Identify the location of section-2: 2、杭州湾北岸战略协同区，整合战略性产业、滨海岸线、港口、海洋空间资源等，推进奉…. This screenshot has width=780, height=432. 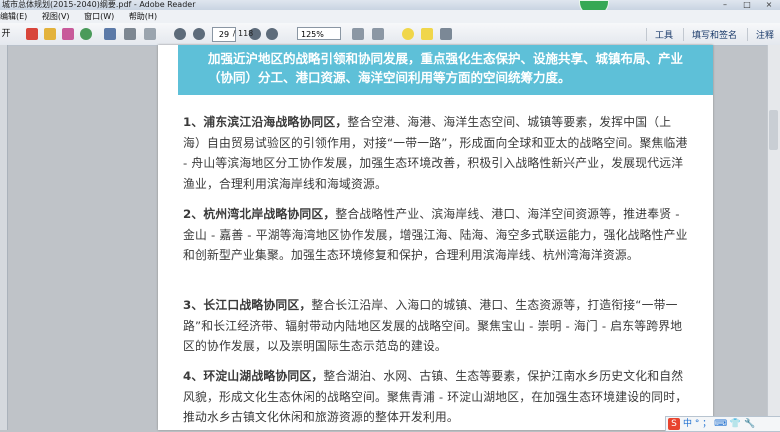
(435, 235).